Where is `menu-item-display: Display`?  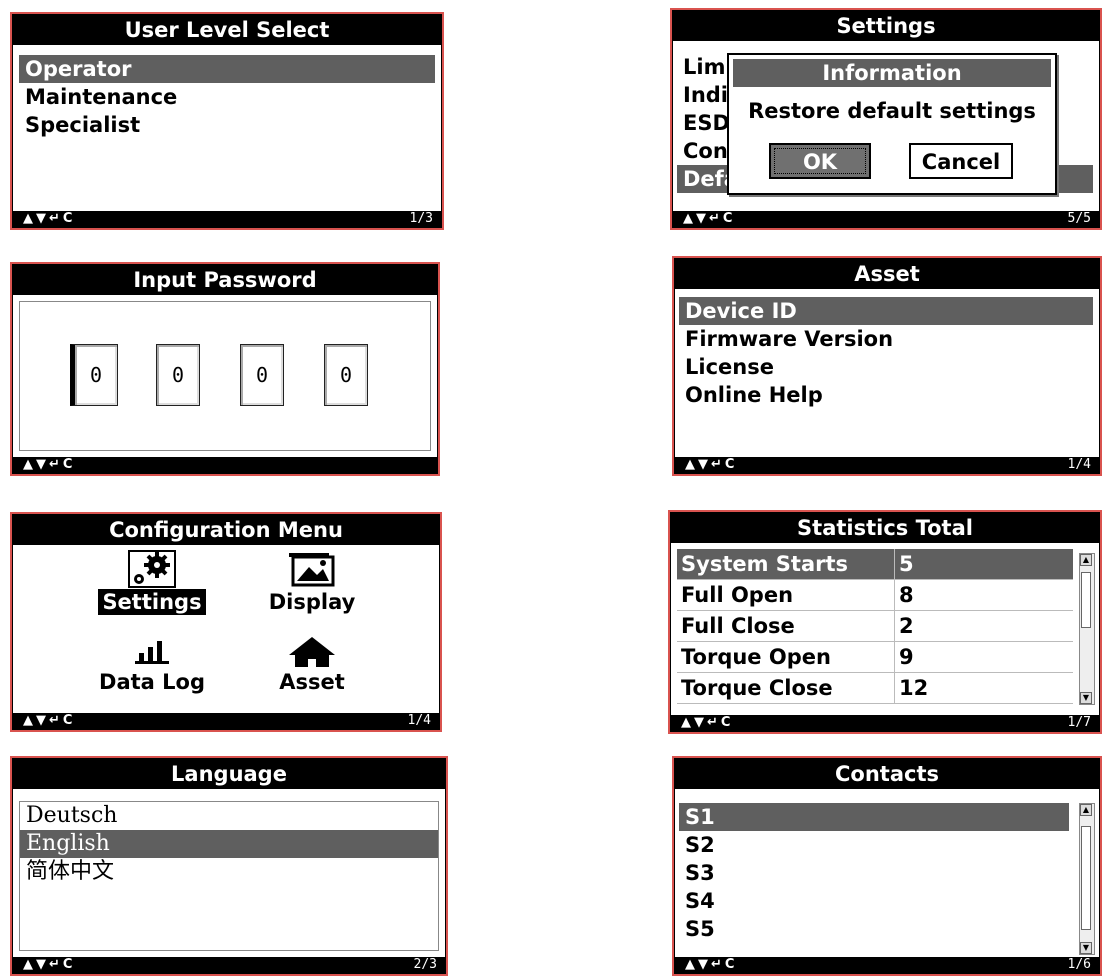 menu-item-display: Display is located at coordinates (312, 582).